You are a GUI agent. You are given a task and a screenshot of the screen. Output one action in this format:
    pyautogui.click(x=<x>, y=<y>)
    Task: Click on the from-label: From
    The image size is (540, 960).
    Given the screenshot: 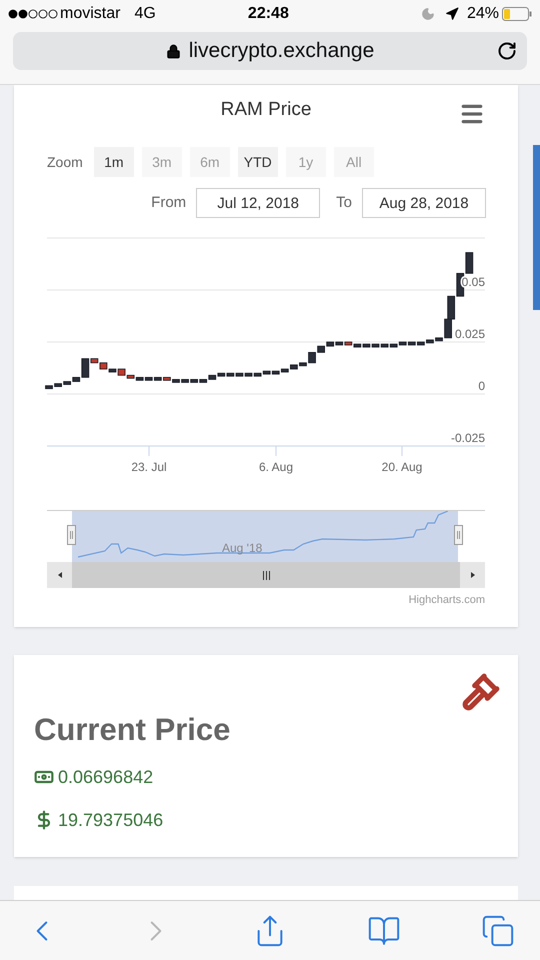 What is the action you would take?
    pyautogui.click(x=168, y=202)
    